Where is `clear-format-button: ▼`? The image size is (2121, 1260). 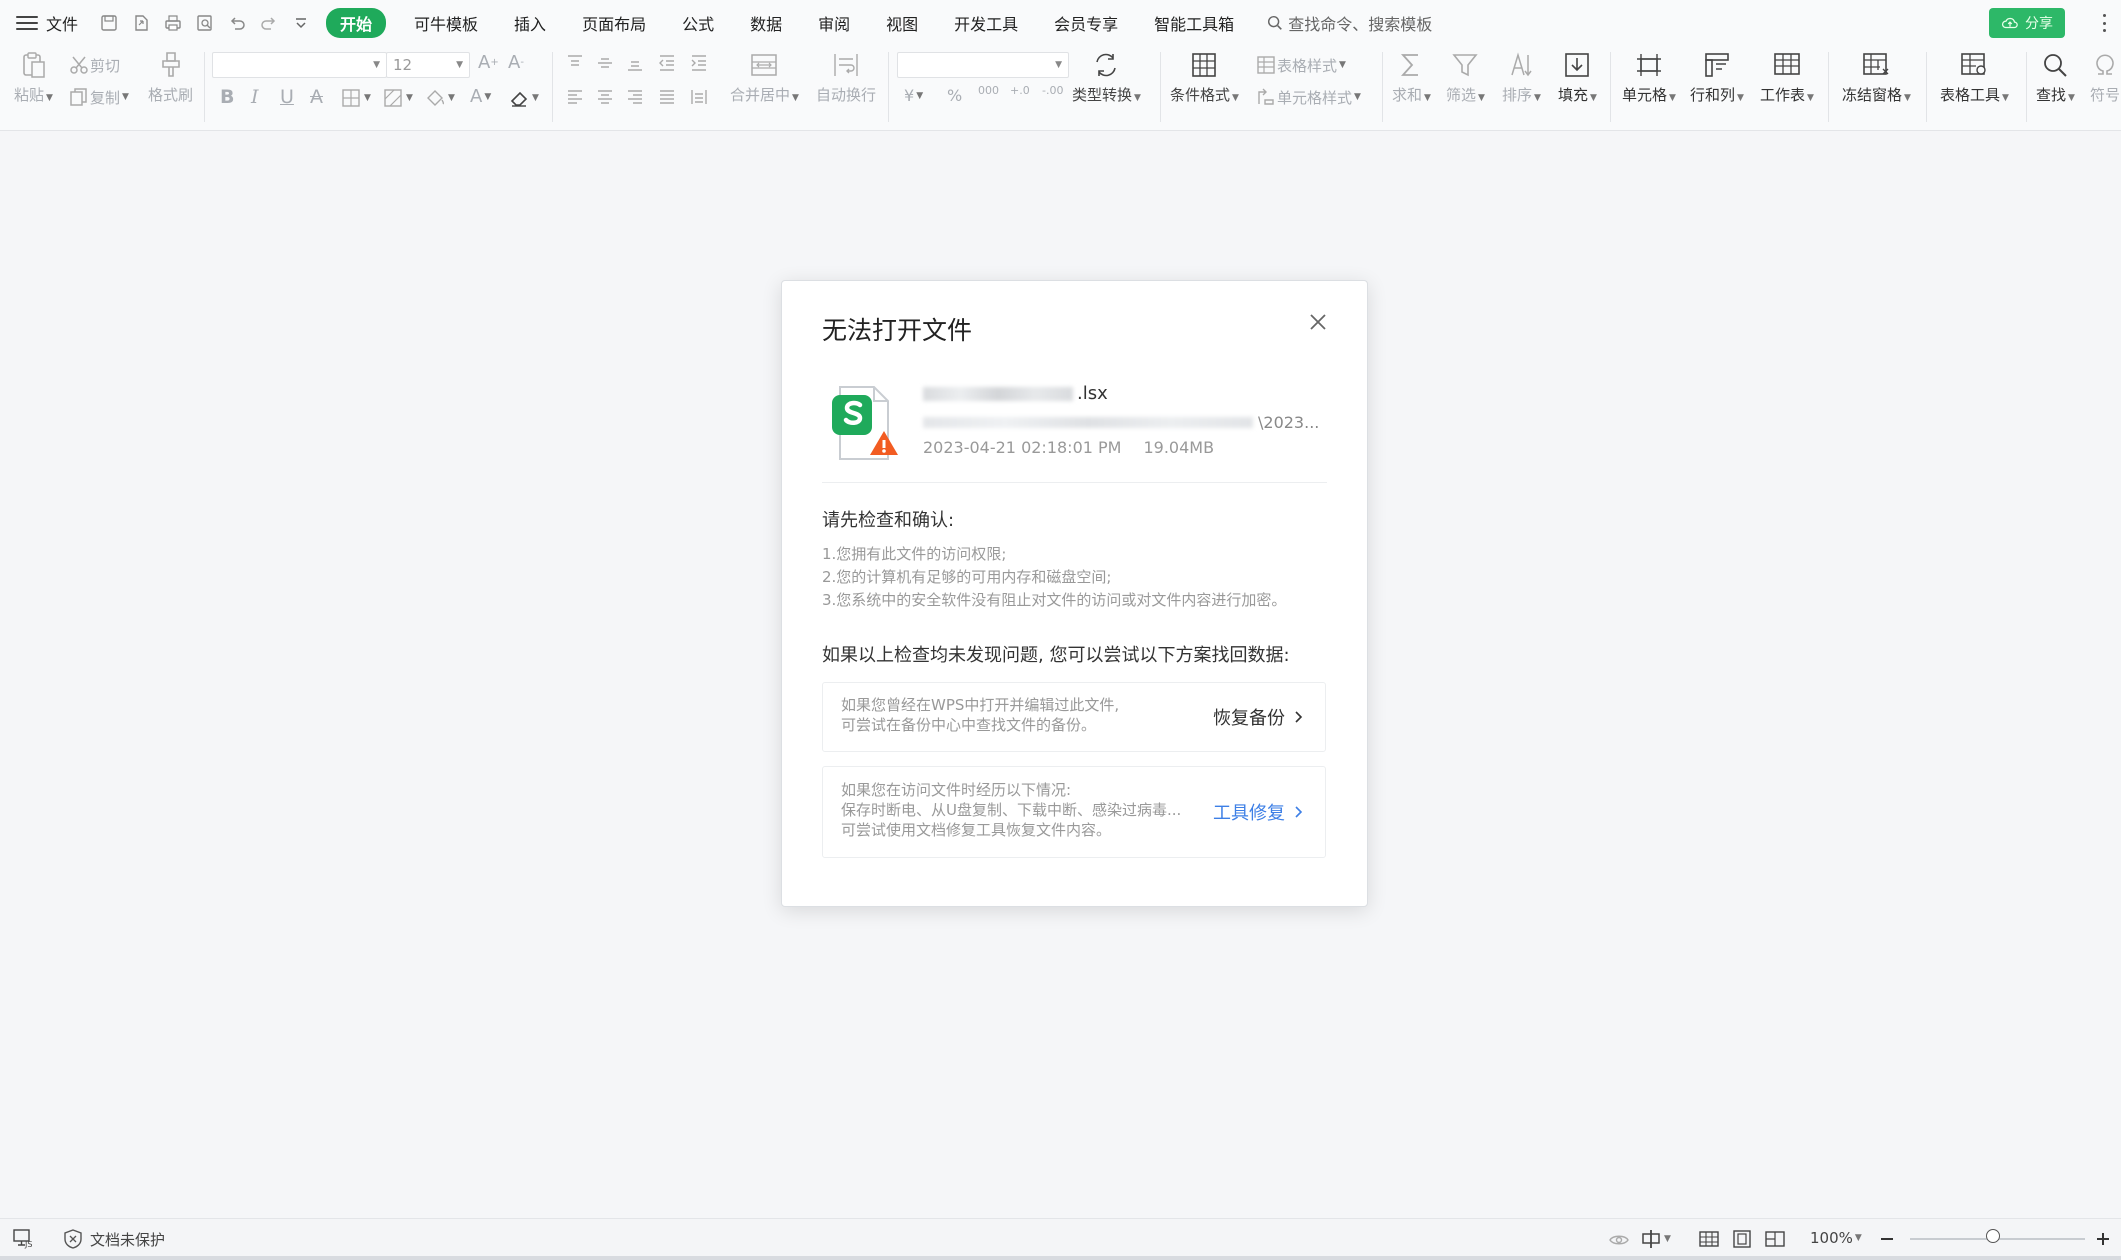 clear-format-button: ▼ is located at coordinates (523, 98).